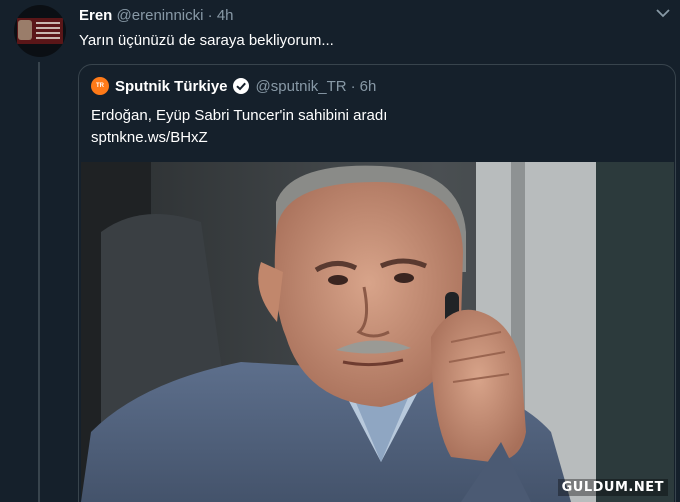 Image resolution: width=680 pixels, height=502 pixels. I want to click on quoted-header: TR Sputnik Türkiye @sputnik_TR · 6h, so click(233, 86).